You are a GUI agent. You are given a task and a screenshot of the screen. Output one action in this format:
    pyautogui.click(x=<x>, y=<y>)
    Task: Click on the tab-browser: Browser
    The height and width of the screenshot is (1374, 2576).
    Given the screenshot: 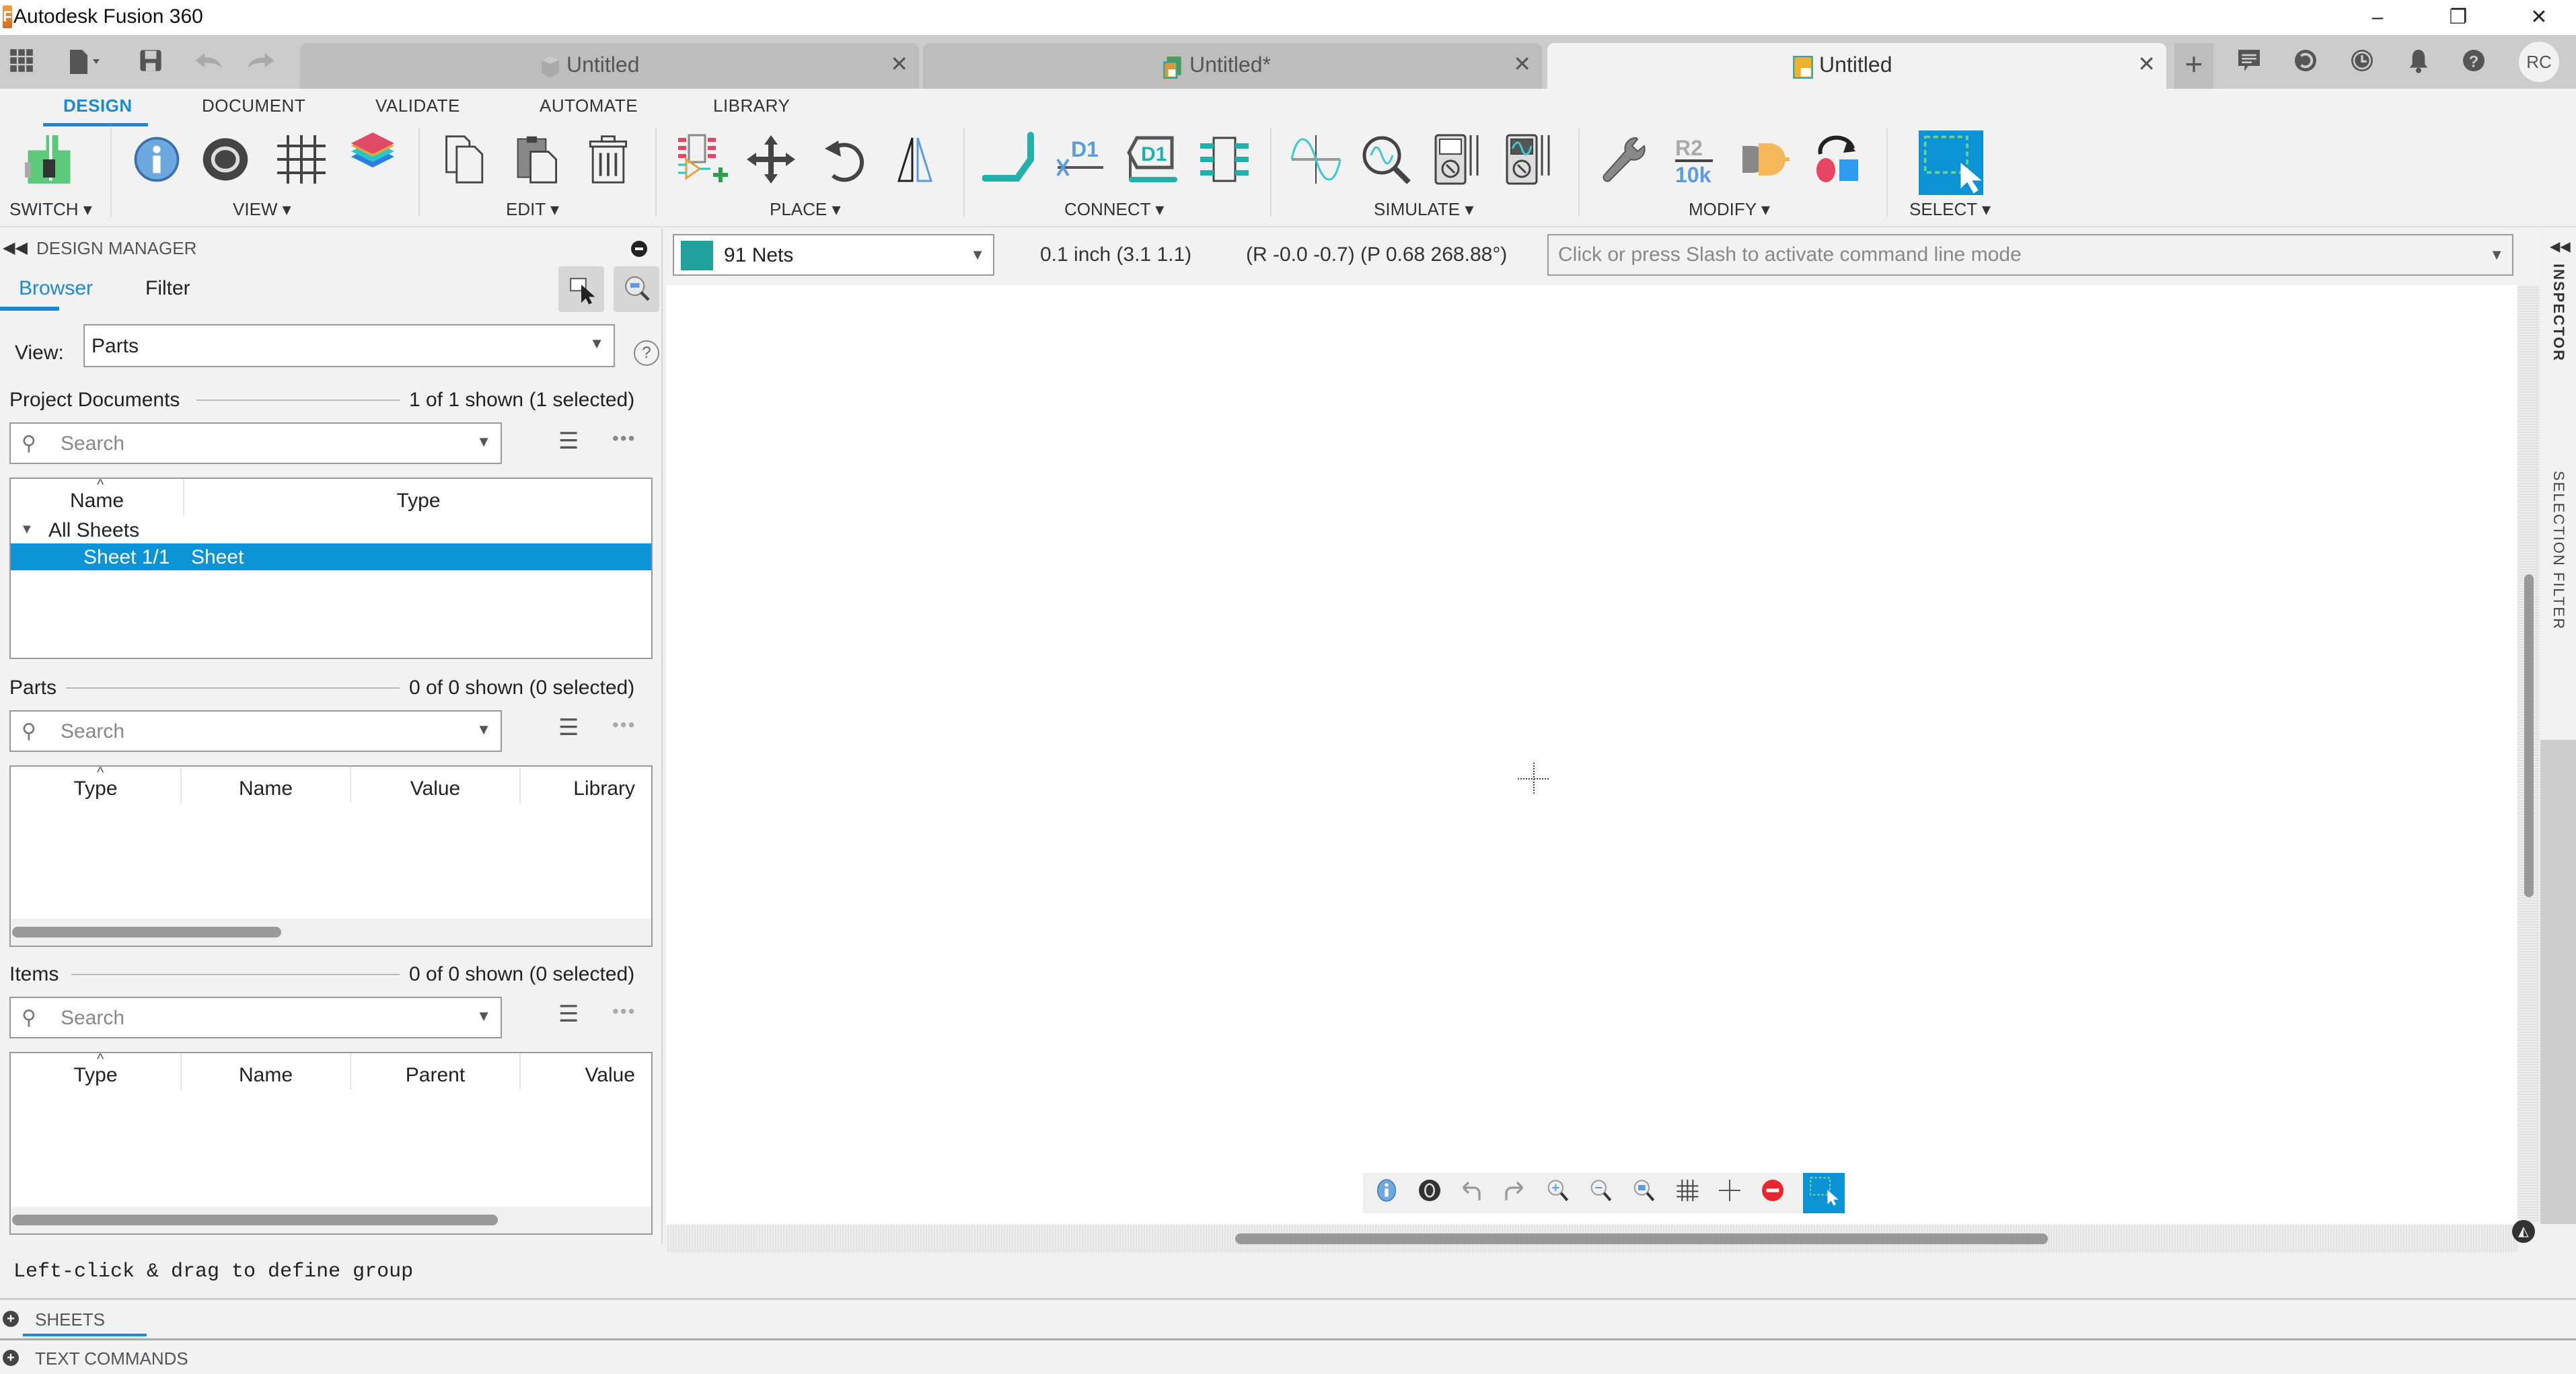 What is the action you would take?
    pyautogui.click(x=56, y=288)
    